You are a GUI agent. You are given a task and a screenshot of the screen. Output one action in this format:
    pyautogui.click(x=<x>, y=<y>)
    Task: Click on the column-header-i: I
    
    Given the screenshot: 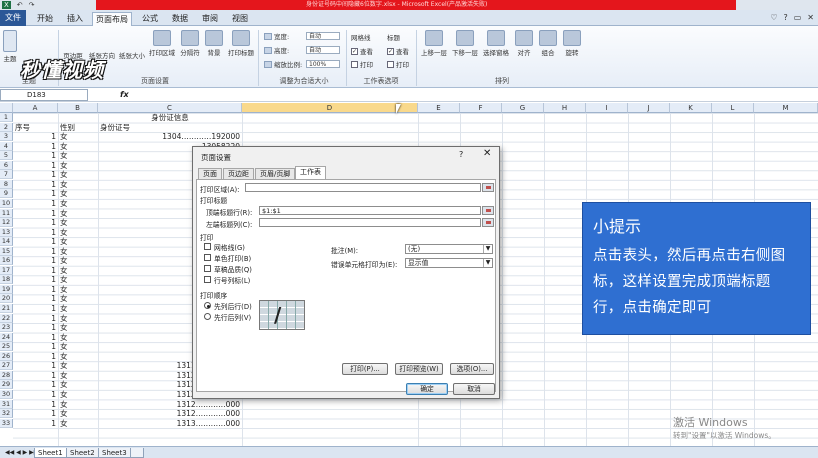 What is the action you would take?
    pyautogui.click(x=607, y=108)
    